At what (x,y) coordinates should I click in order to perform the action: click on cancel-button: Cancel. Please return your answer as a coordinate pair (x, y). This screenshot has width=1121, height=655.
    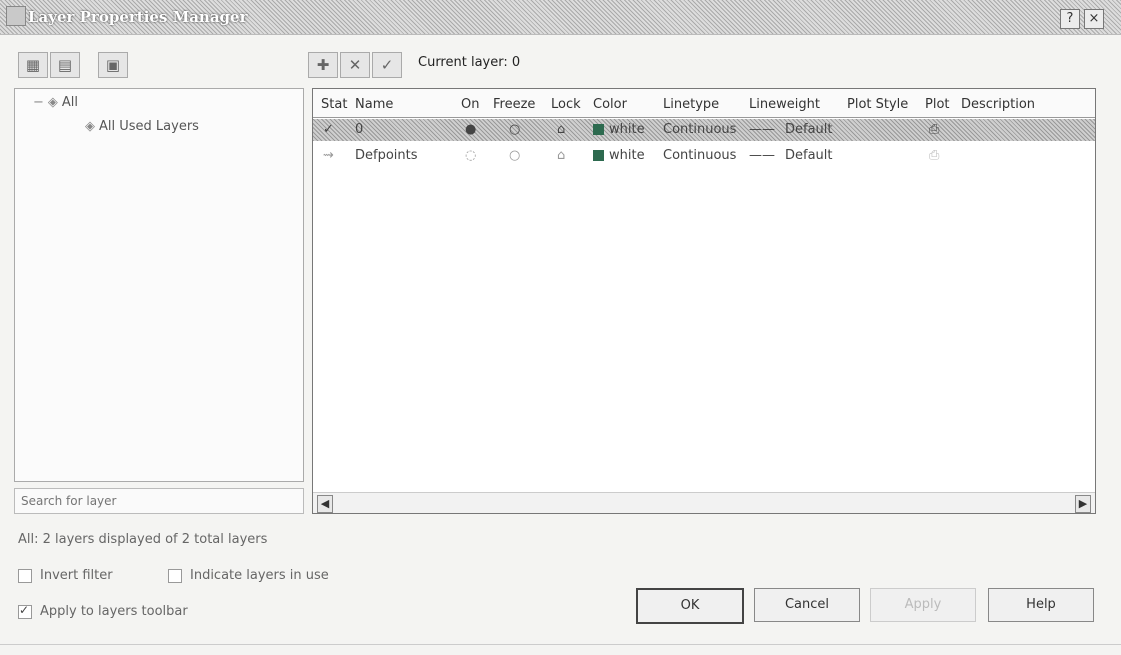
    Looking at the image, I should click on (807, 605).